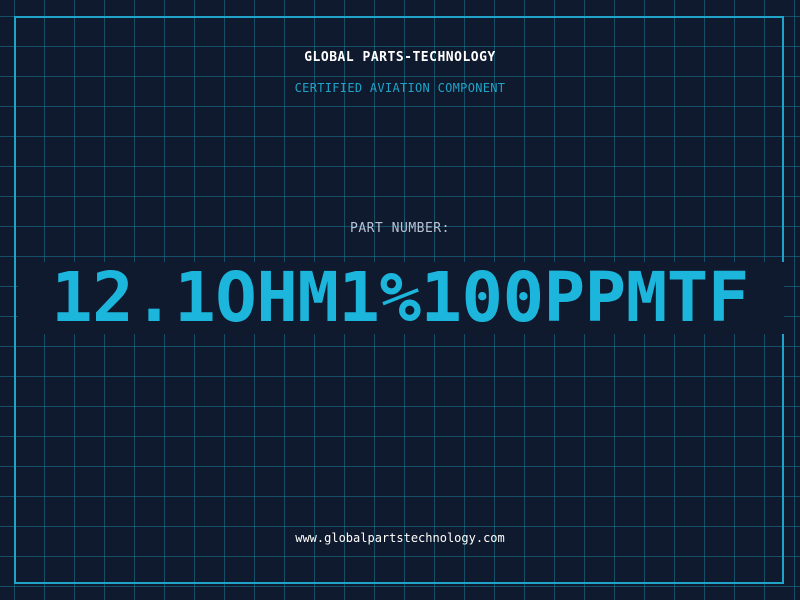  I want to click on part-number-label: PART NUMBER:, so click(400, 228).